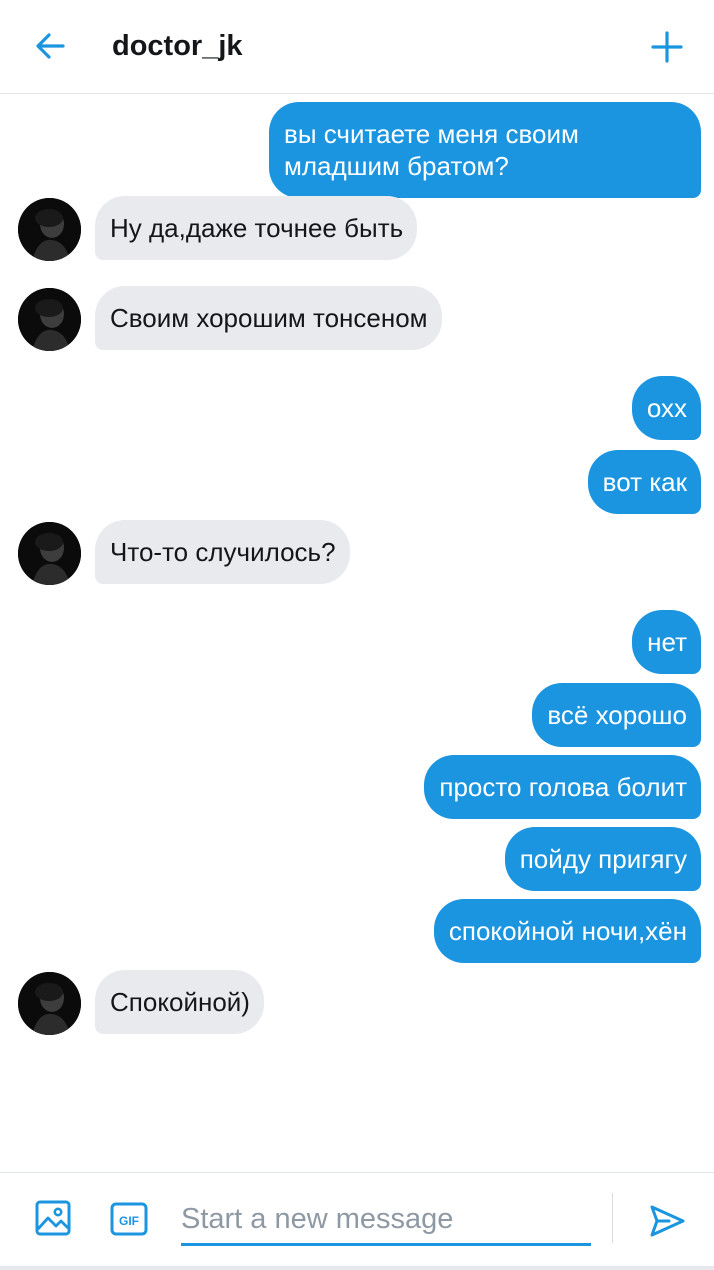  What do you see at coordinates (177, 46) in the screenshot?
I see `conversation-title: doctor_jk` at bounding box center [177, 46].